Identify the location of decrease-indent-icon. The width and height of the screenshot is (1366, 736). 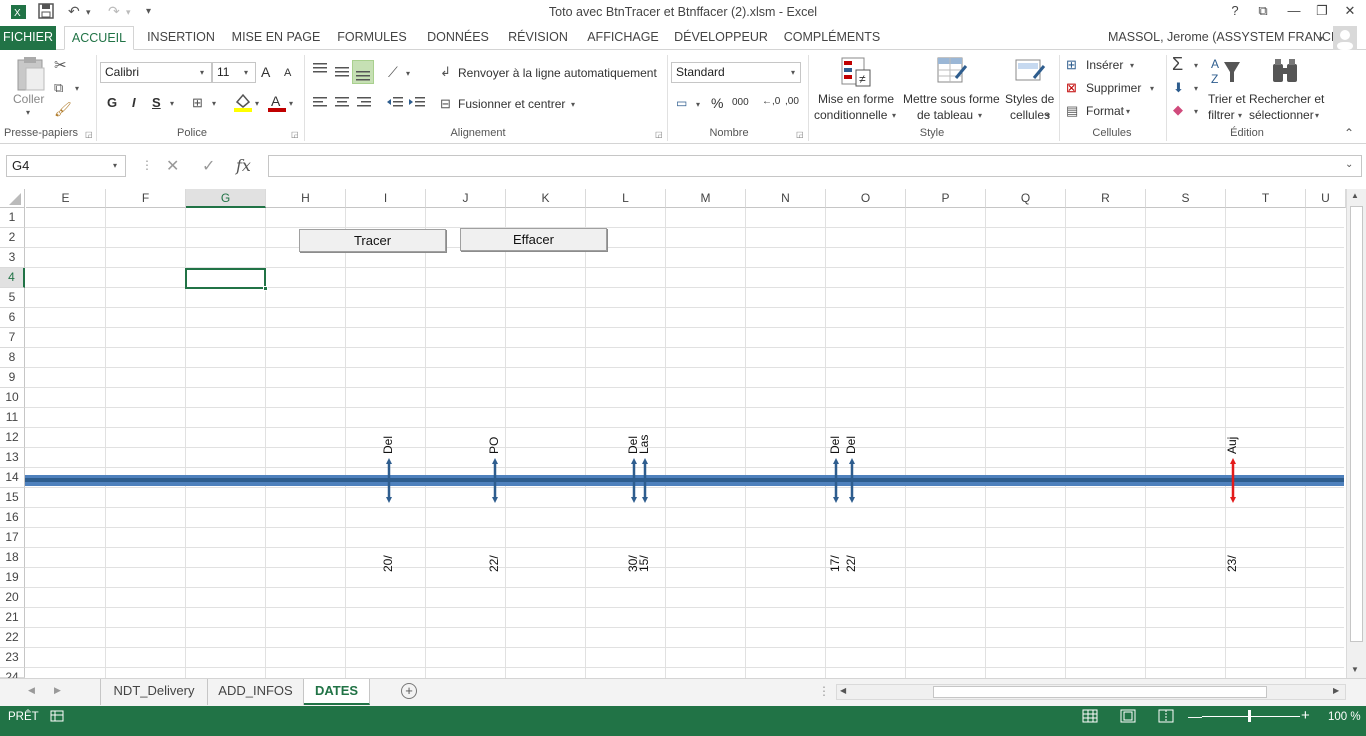
(395, 104).